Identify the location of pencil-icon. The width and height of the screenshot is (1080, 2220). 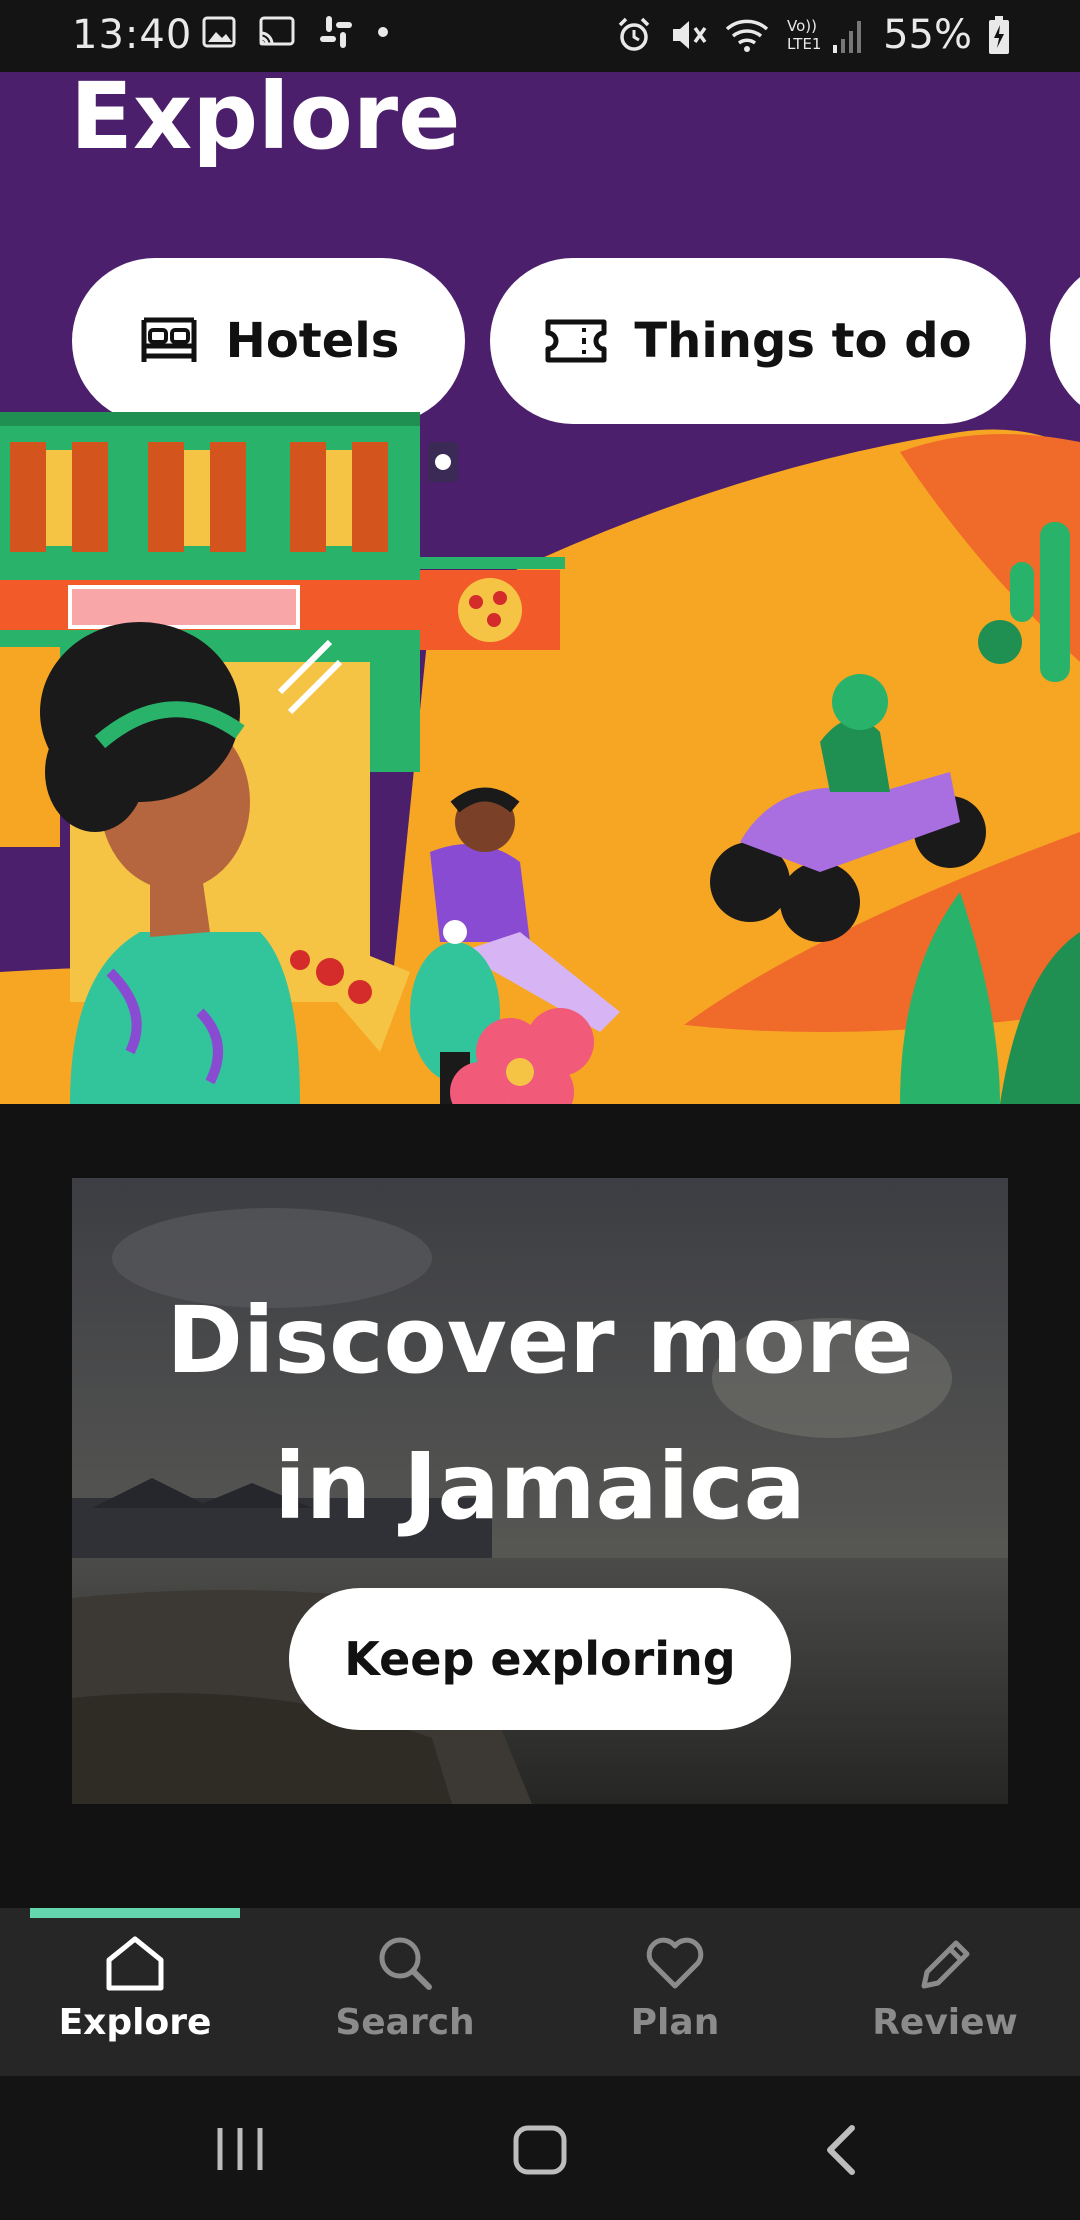
(945, 1964).